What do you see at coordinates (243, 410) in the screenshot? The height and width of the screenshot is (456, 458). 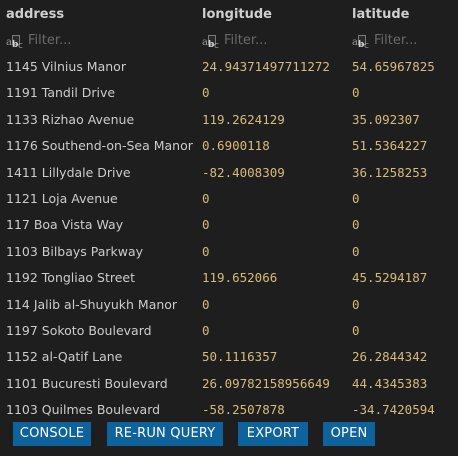 I see `longitude-cell: -58.2507878` at bounding box center [243, 410].